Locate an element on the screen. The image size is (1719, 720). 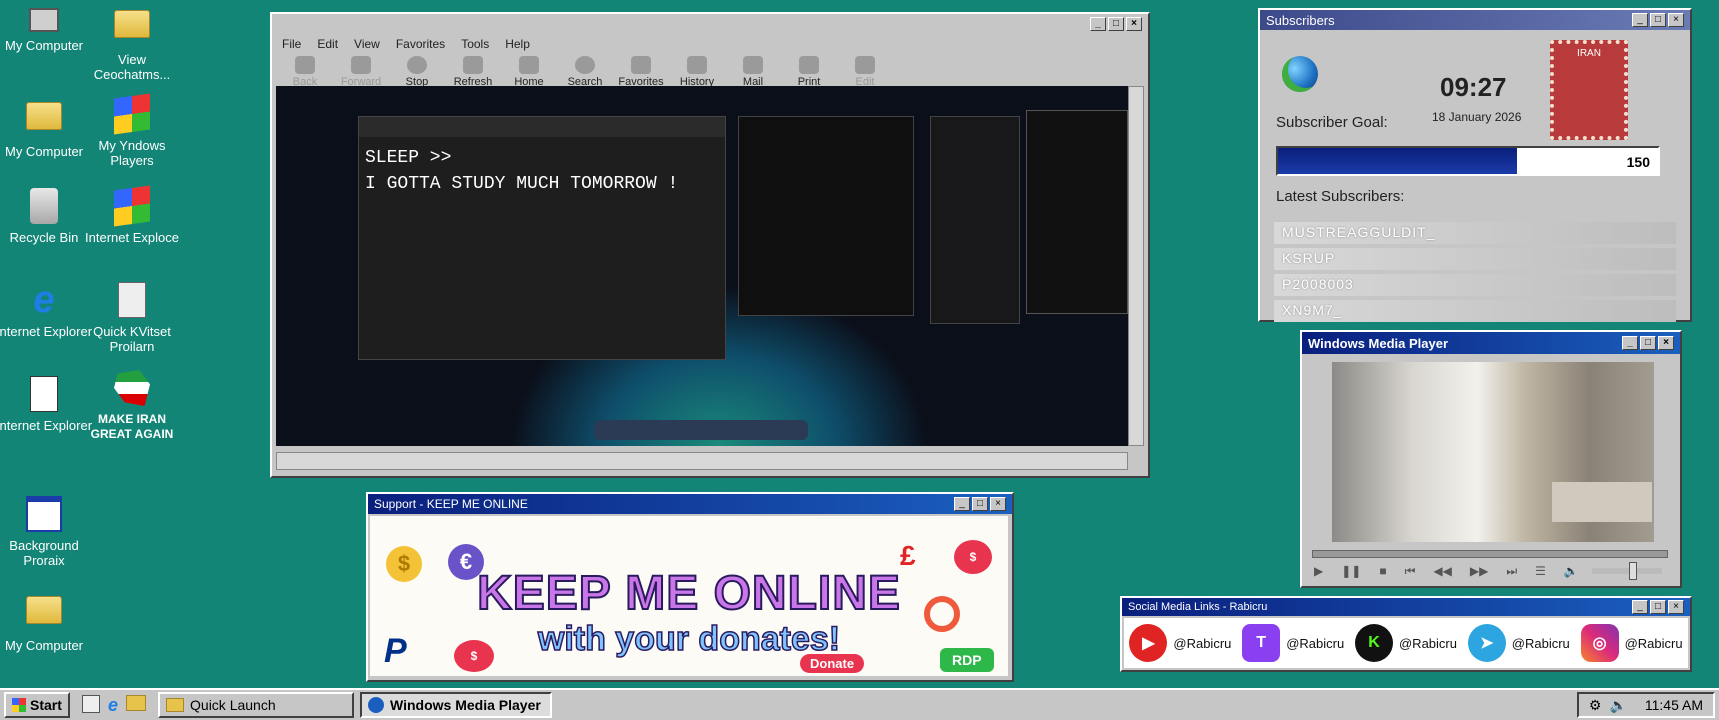
notepad-icon is located at coordinates (91, 703).